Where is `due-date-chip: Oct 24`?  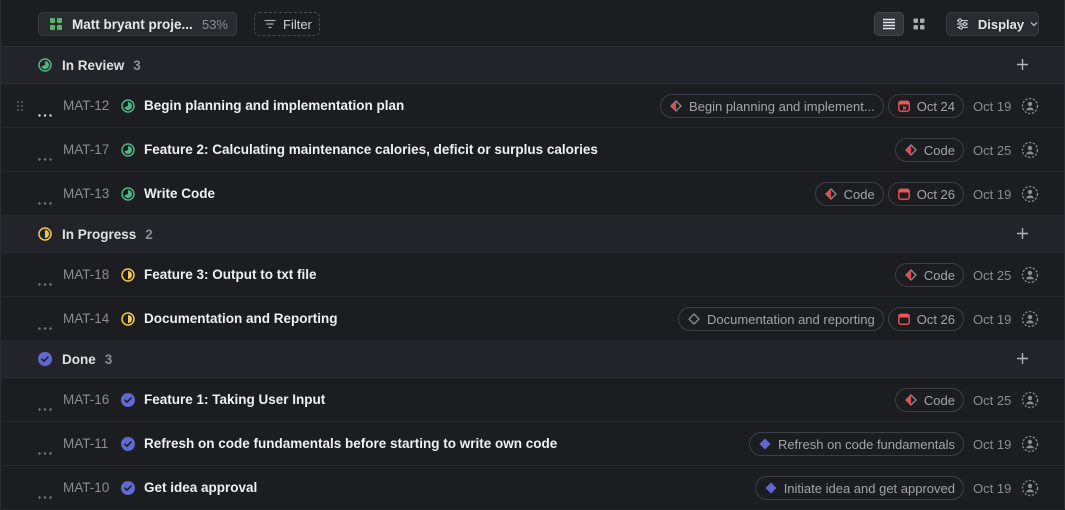
due-date-chip: Oct 24 is located at coordinates (925, 106).